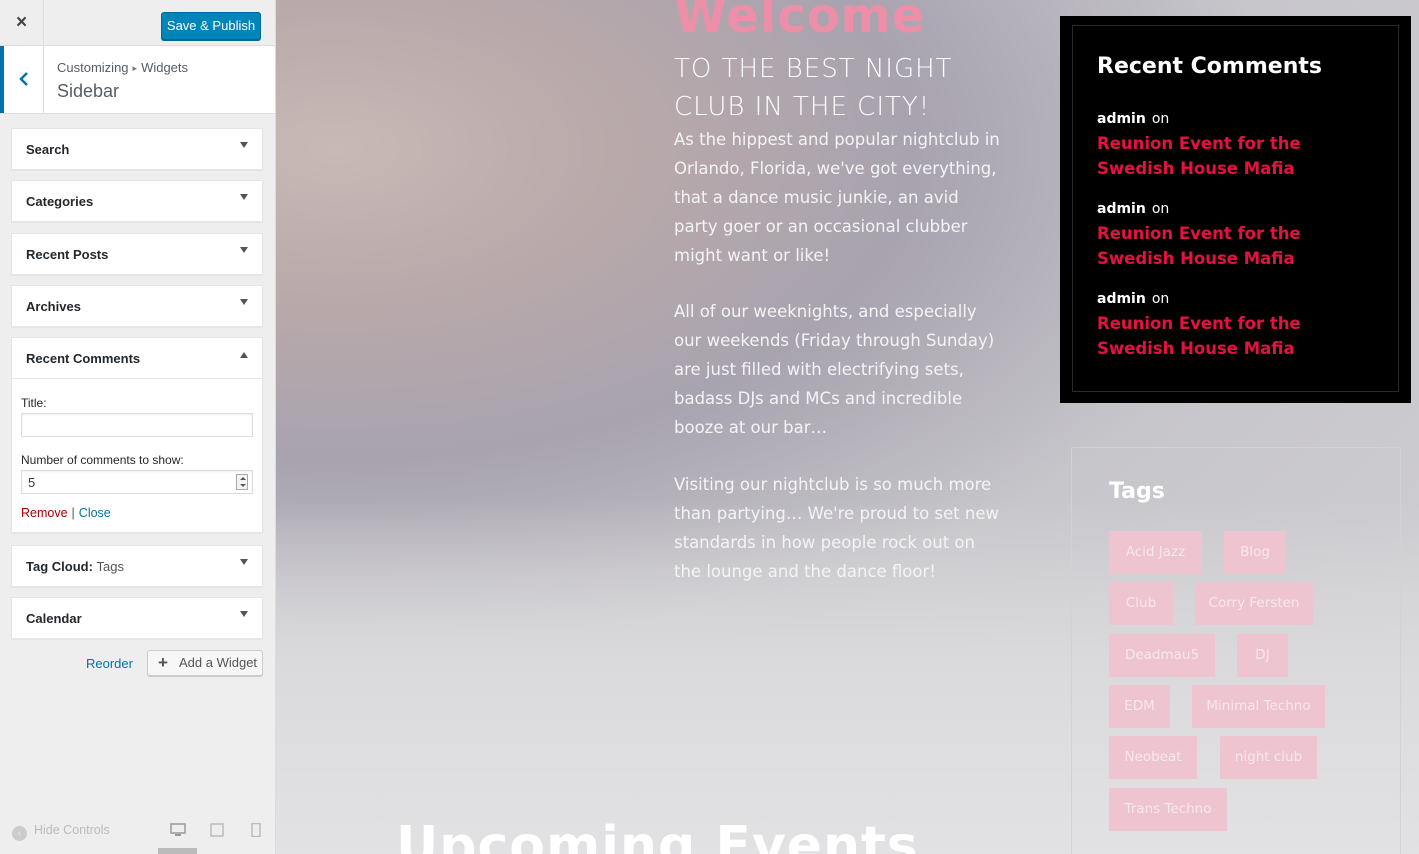 The width and height of the screenshot is (1419, 854). I want to click on plus-icon: +, so click(163, 662).